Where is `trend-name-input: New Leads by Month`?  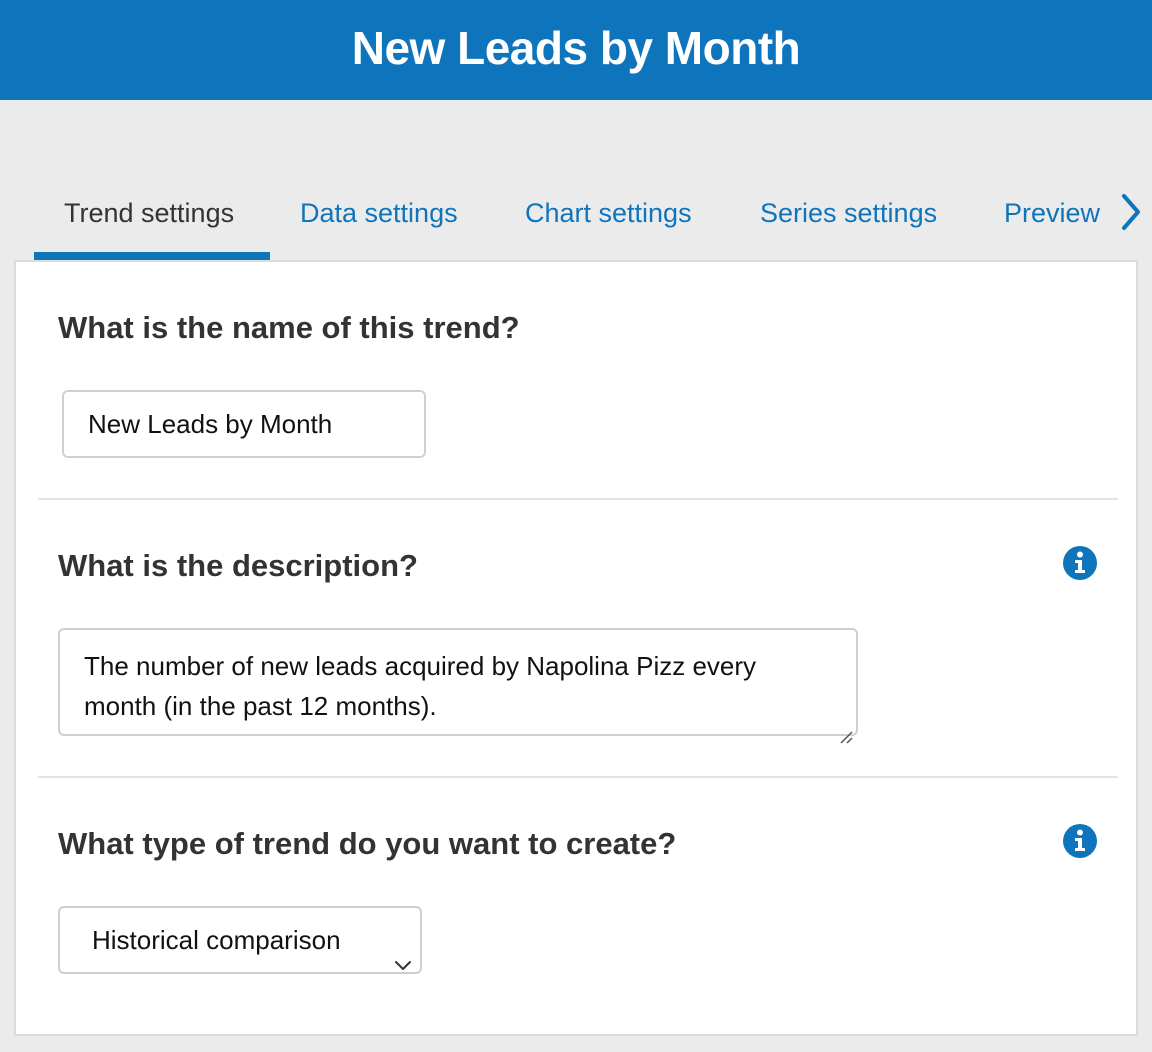
trend-name-input: New Leads by Month is located at coordinates (244, 424).